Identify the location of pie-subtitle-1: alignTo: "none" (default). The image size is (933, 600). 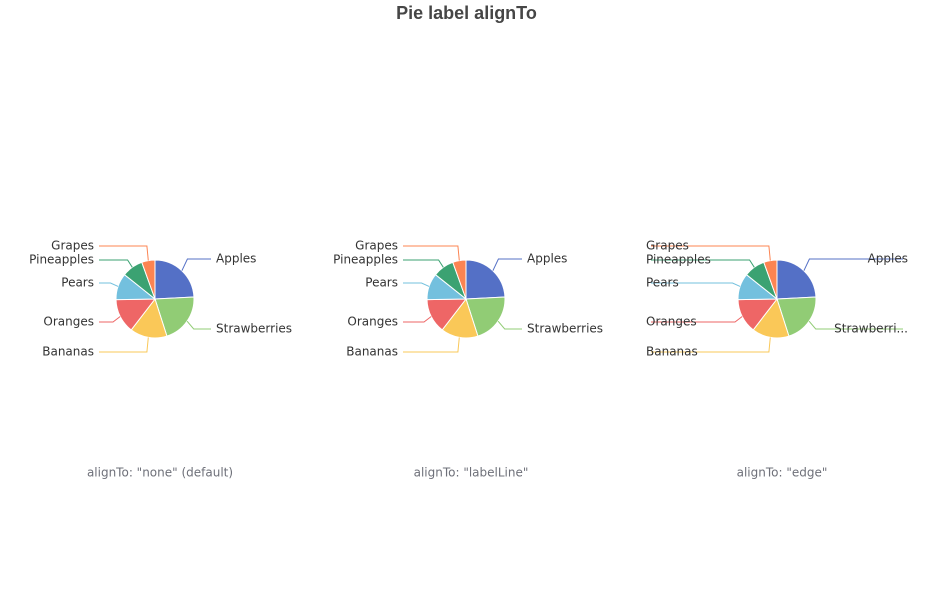
(160, 473).